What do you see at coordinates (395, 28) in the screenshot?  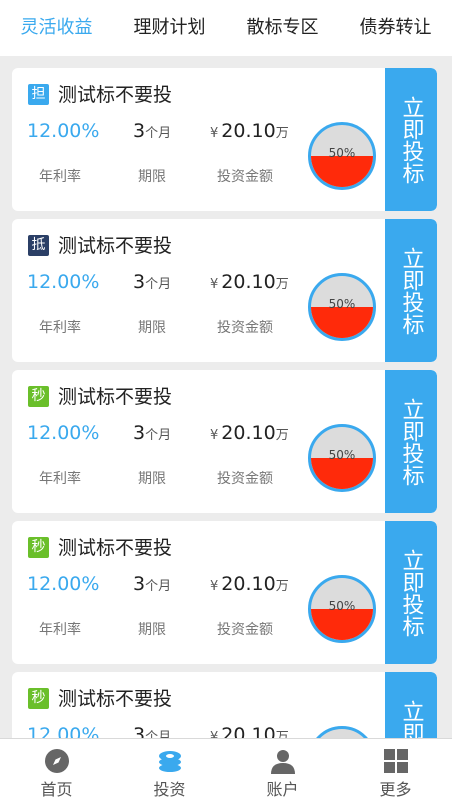 I see `tab-debt-transfer: 债券转让` at bounding box center [395, 28].